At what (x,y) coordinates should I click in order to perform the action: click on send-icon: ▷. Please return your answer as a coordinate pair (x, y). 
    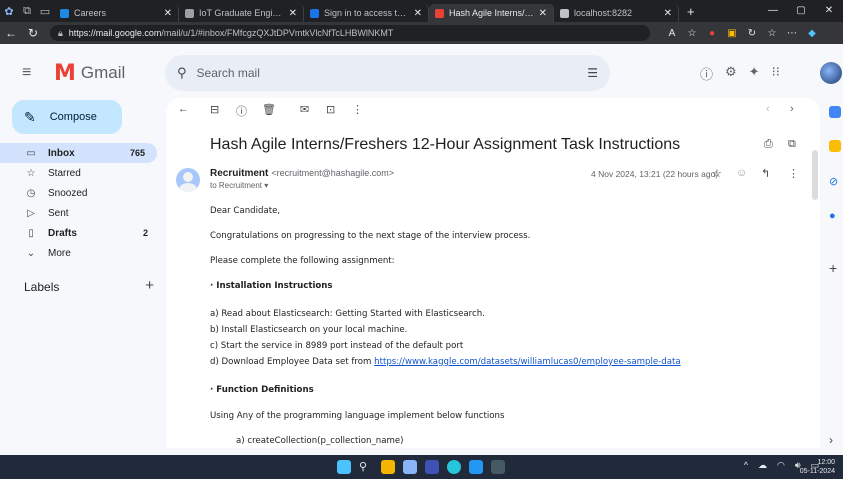
    Looking at the image, I should click on (31, 213).